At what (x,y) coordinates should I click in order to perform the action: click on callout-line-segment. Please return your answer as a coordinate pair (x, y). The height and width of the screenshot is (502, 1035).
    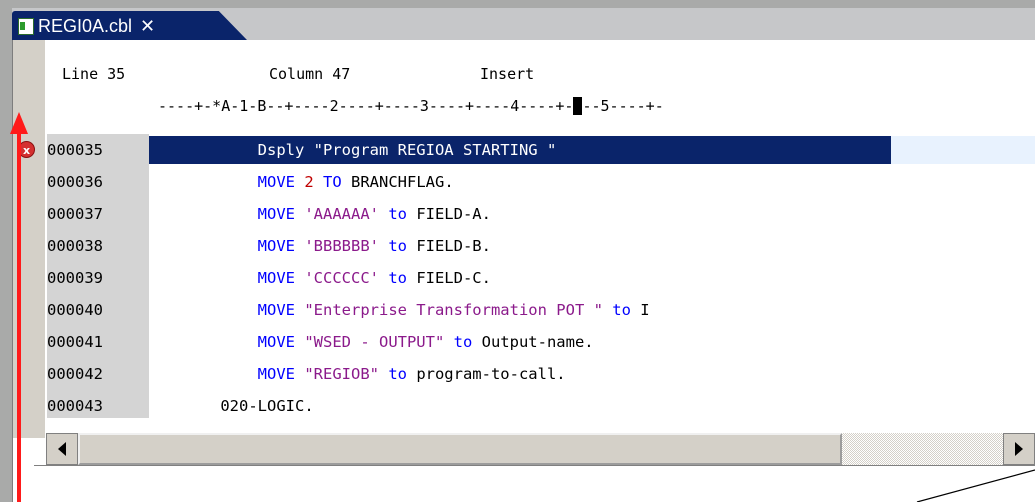
    Looking at the image, I should click on (975, 485).